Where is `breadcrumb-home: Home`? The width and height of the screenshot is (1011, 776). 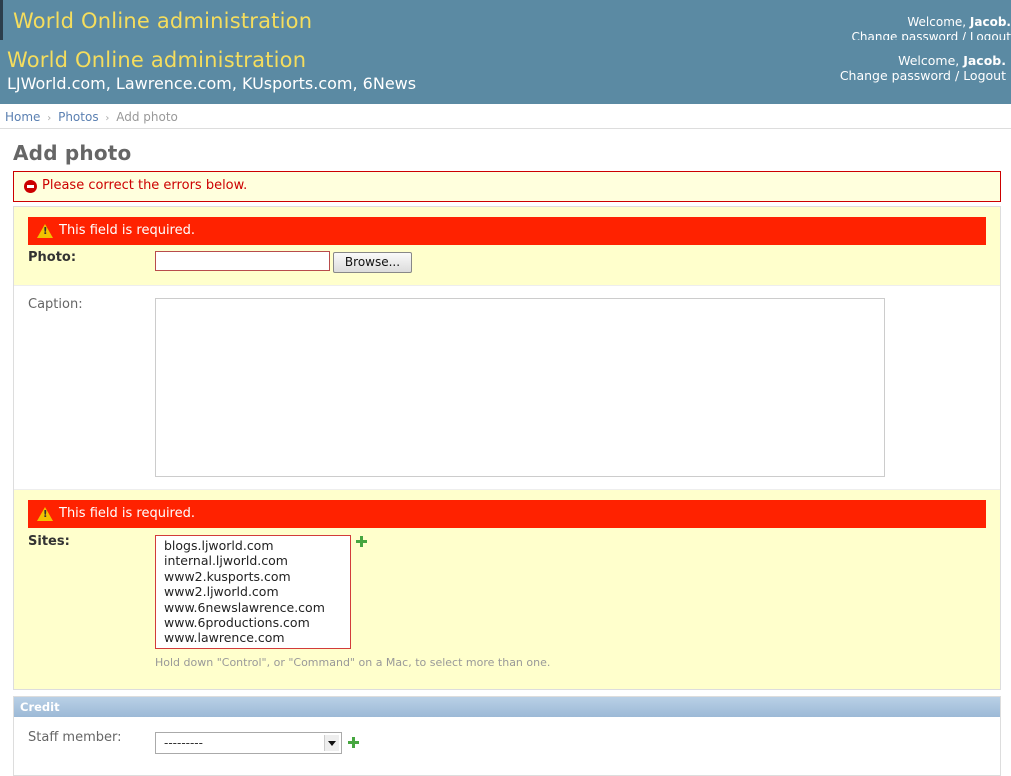
breadcrumb-home: Home is located at coordinates (22, 117).